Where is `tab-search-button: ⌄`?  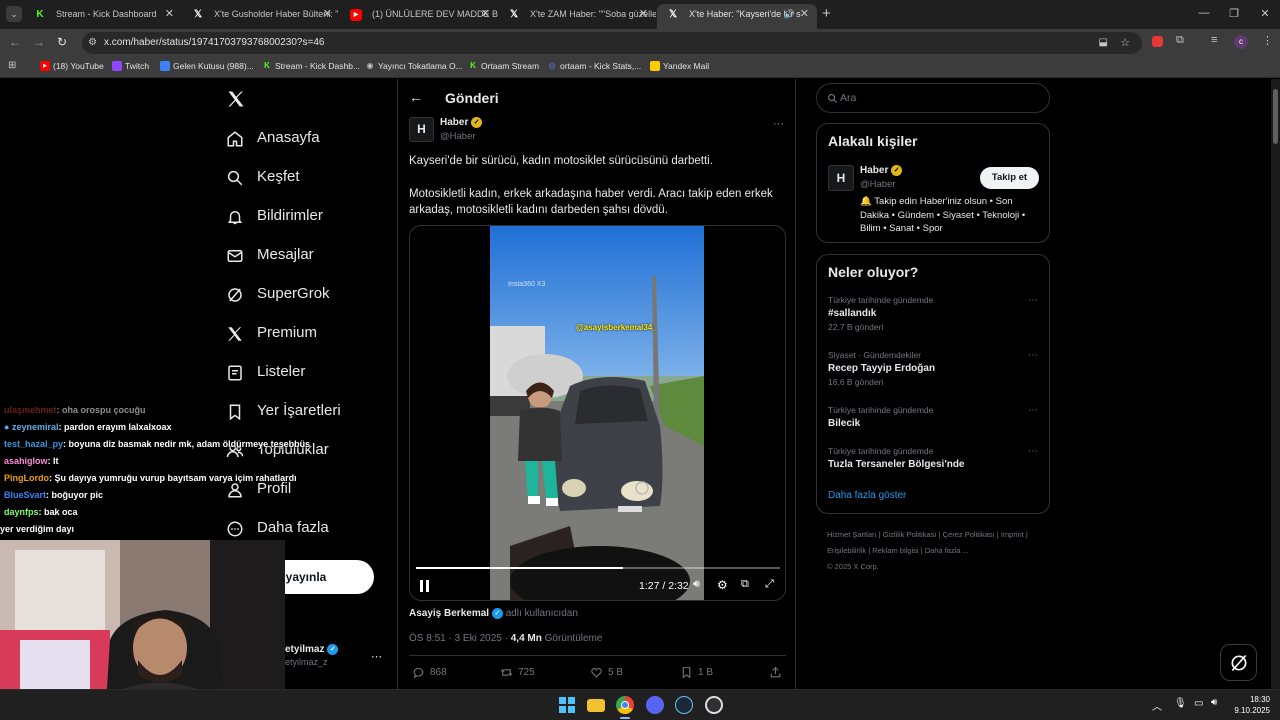 tab-search-button: ⌄ is located at coordinates (14, 14).